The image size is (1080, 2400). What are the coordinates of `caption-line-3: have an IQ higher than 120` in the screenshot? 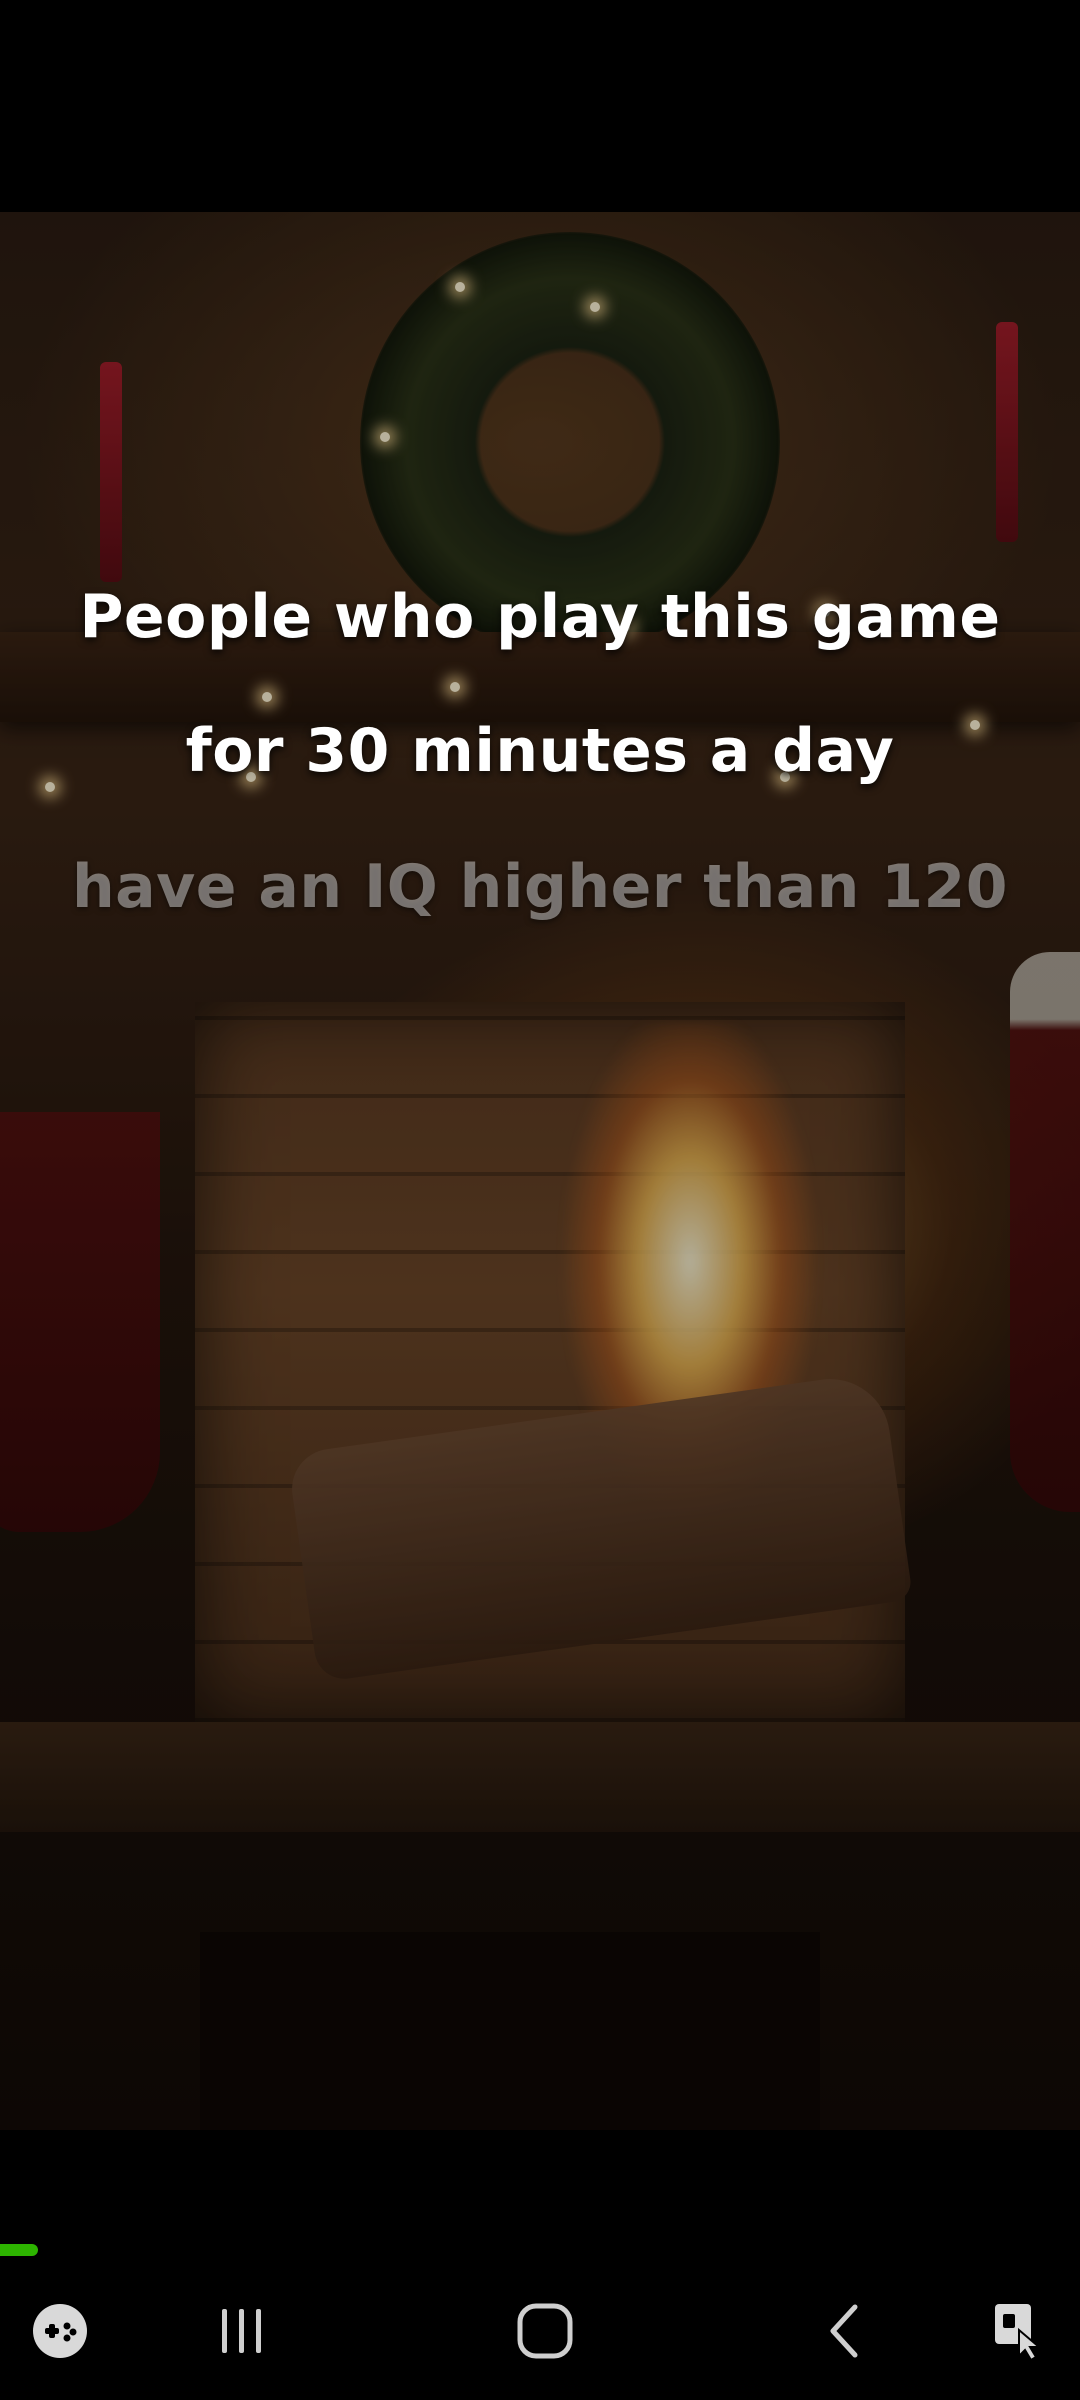 It's located at (540, 887).